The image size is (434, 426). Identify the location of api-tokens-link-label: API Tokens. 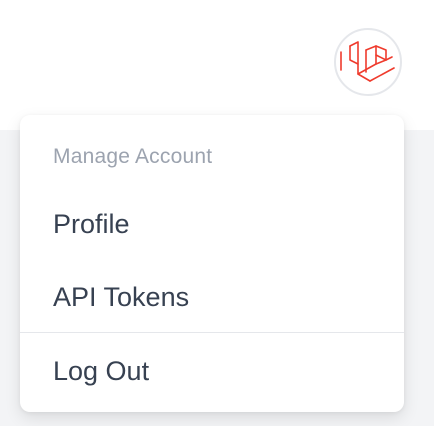
(121, 296).